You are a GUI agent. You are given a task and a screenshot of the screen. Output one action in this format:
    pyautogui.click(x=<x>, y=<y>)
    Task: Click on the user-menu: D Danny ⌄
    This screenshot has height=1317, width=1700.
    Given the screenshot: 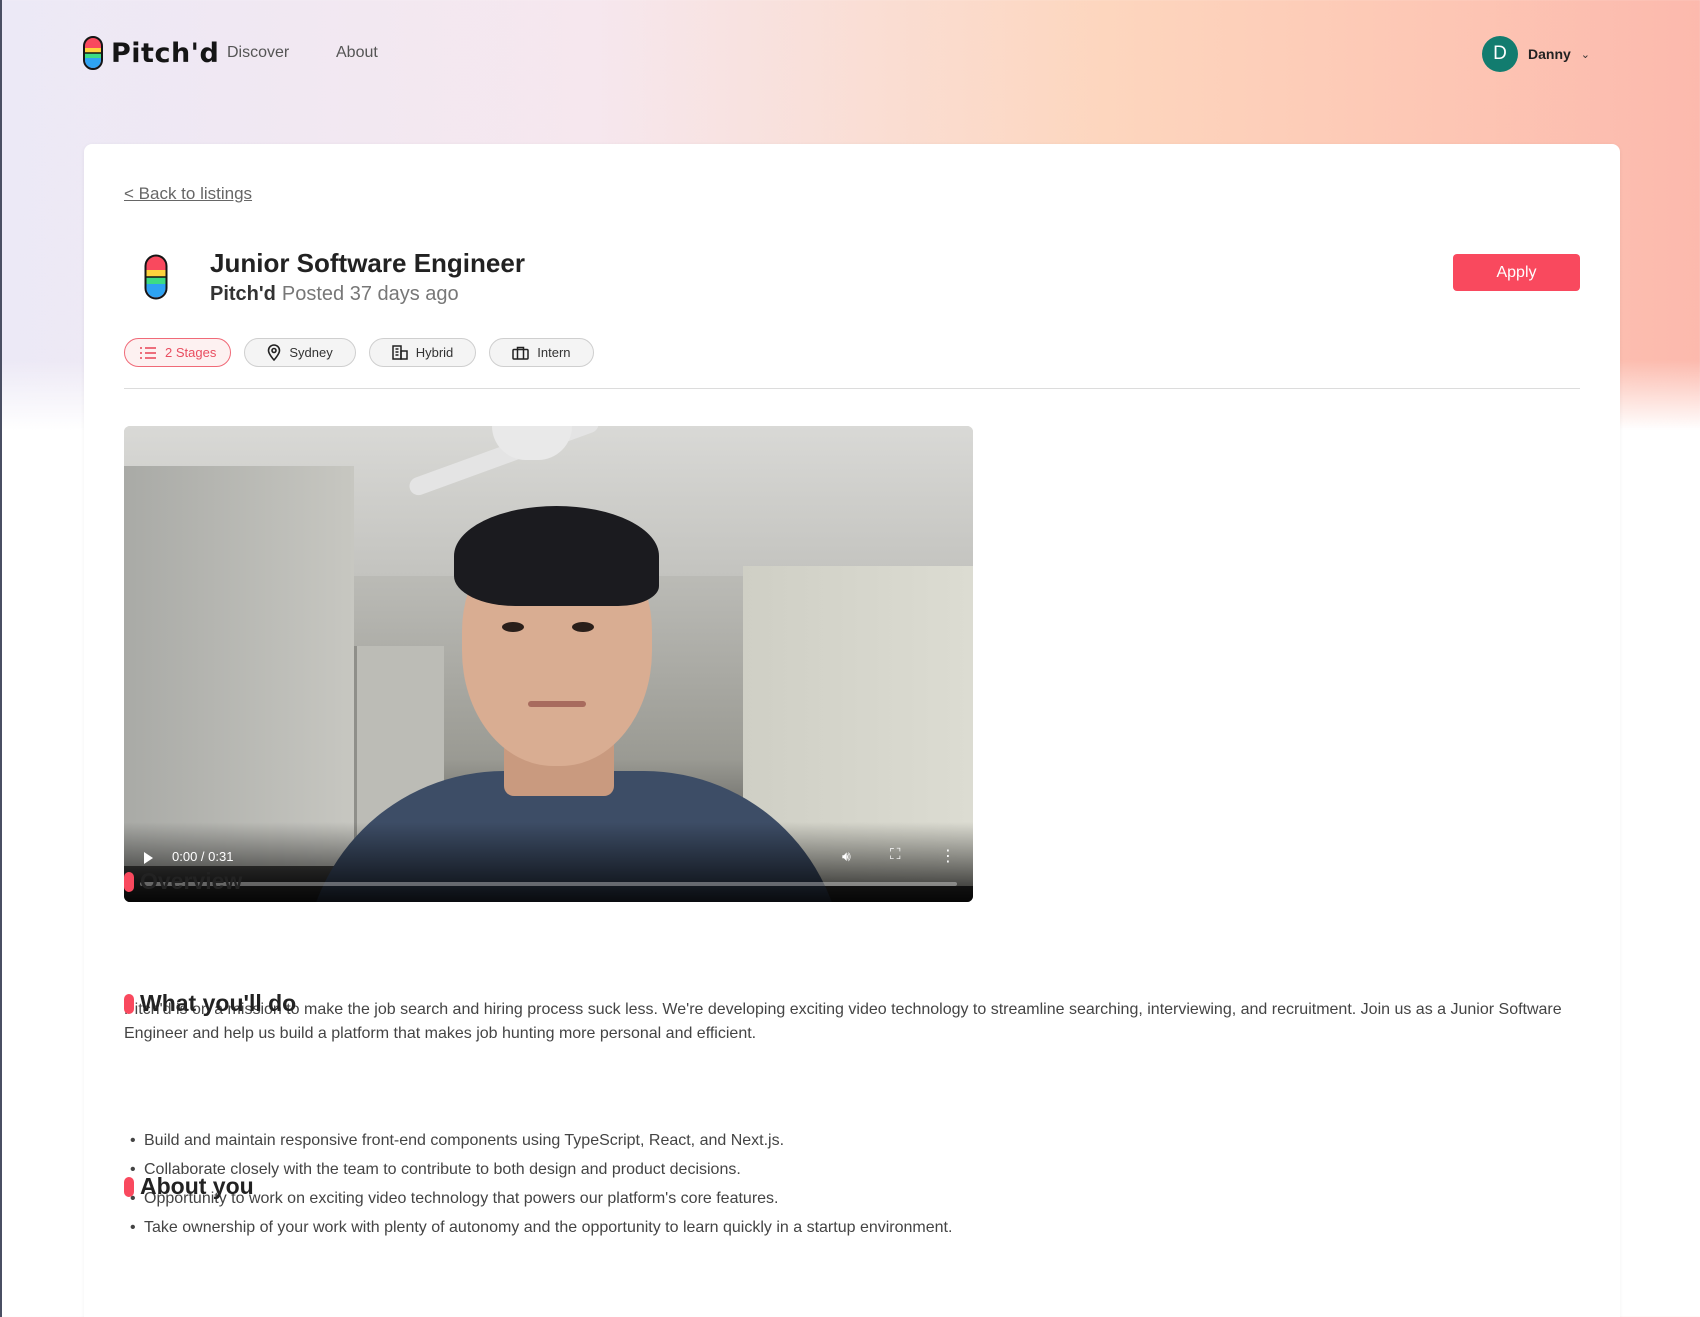 What is the action you would take?
    pyautogui.click(x=1536, y=54)
    